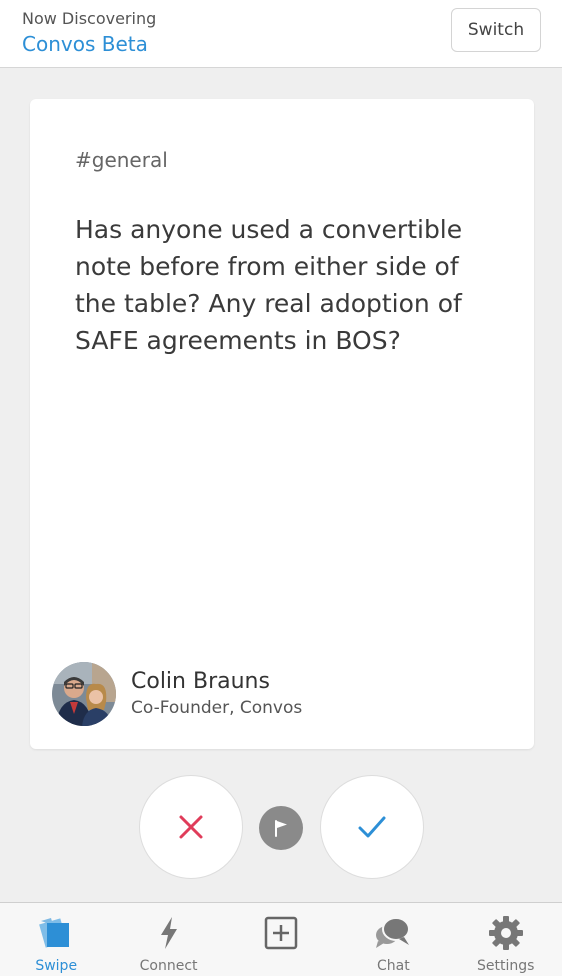 This screenshot has height=976, width=562. I want to click on avatar, so click(84, 694).